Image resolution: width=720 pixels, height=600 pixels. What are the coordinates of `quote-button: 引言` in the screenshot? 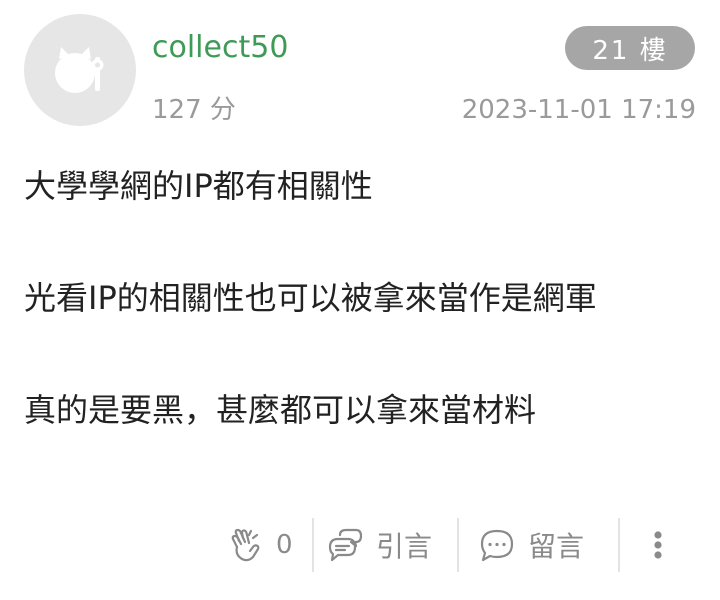 It's located at (379, 545).